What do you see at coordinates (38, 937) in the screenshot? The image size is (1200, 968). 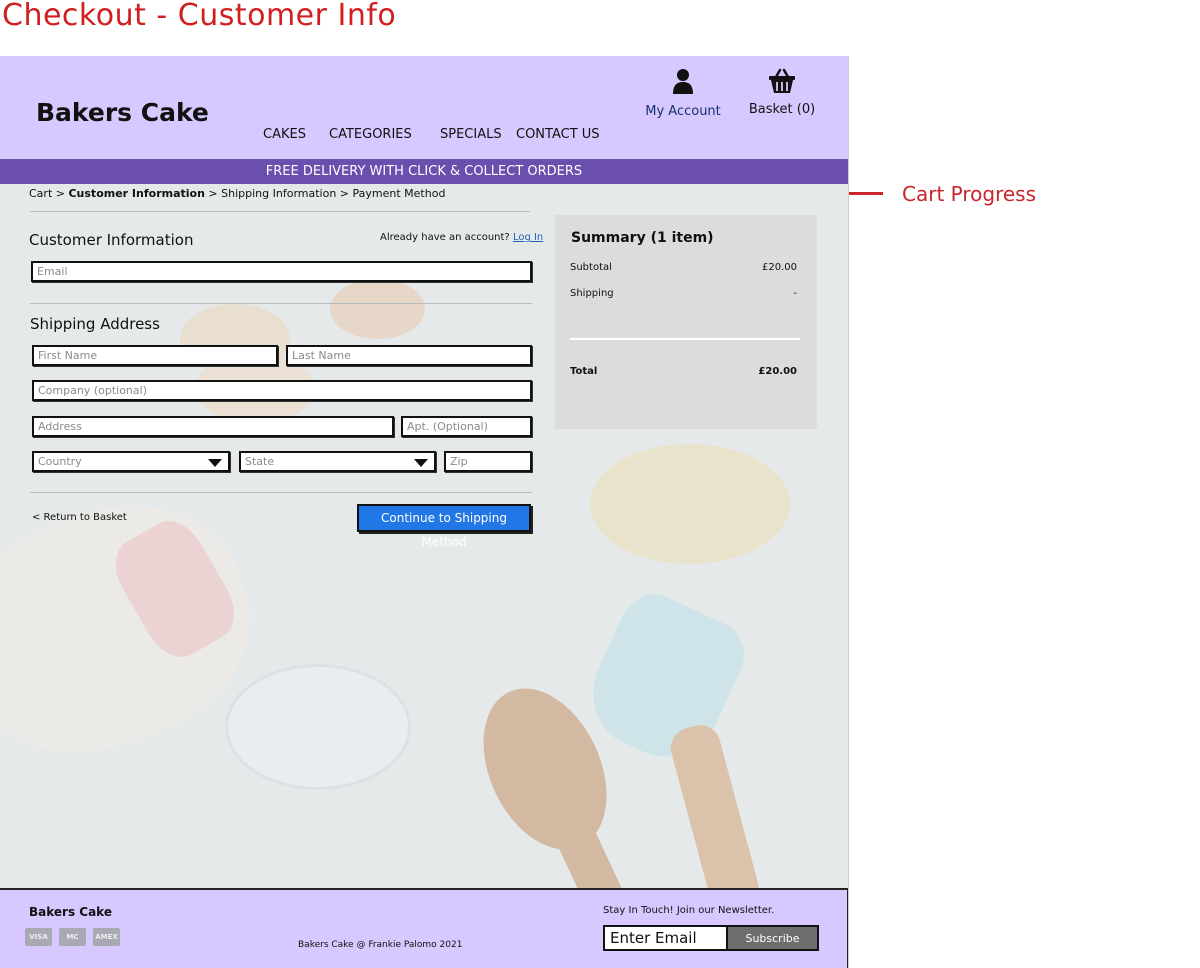 I see `visa-card-icon: VISA` at bounding box center [38, 937].